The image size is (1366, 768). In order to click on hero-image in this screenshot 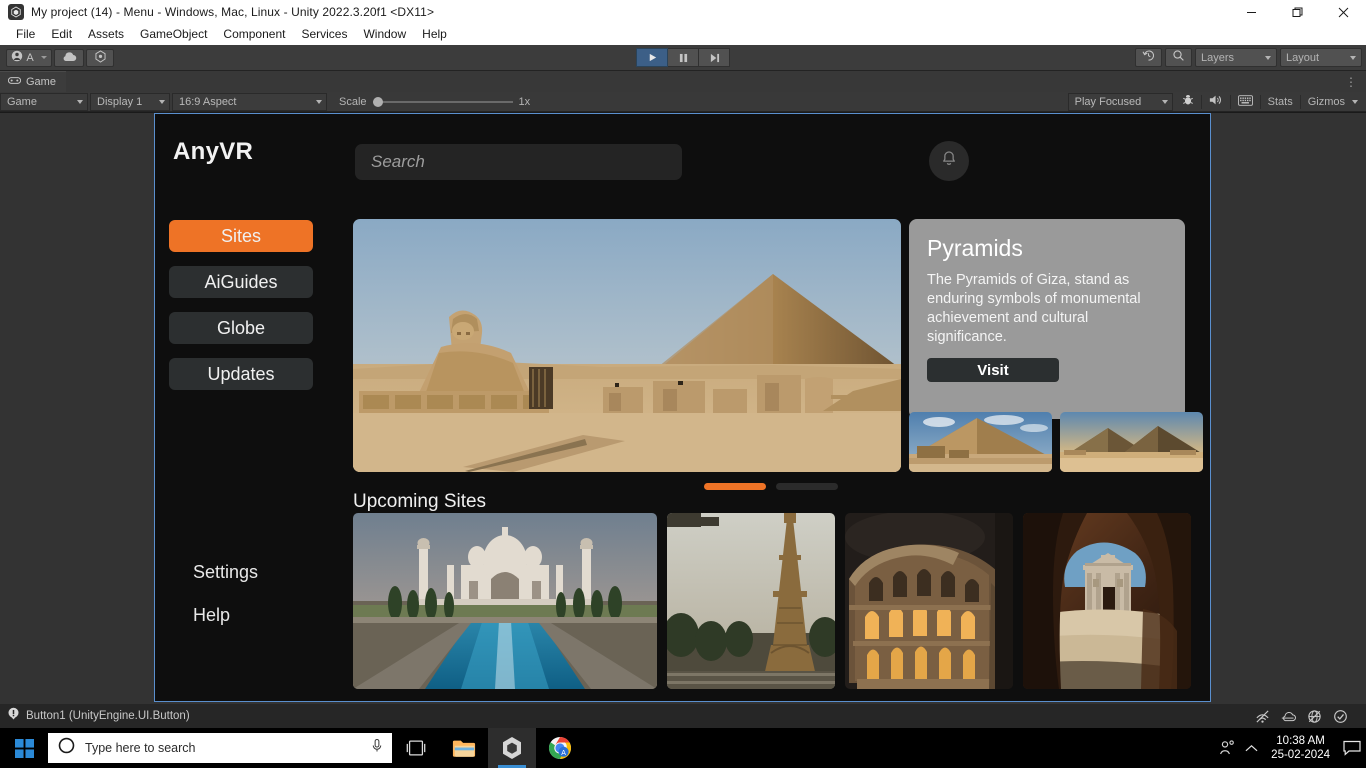, I will do `click(627, 345)`.